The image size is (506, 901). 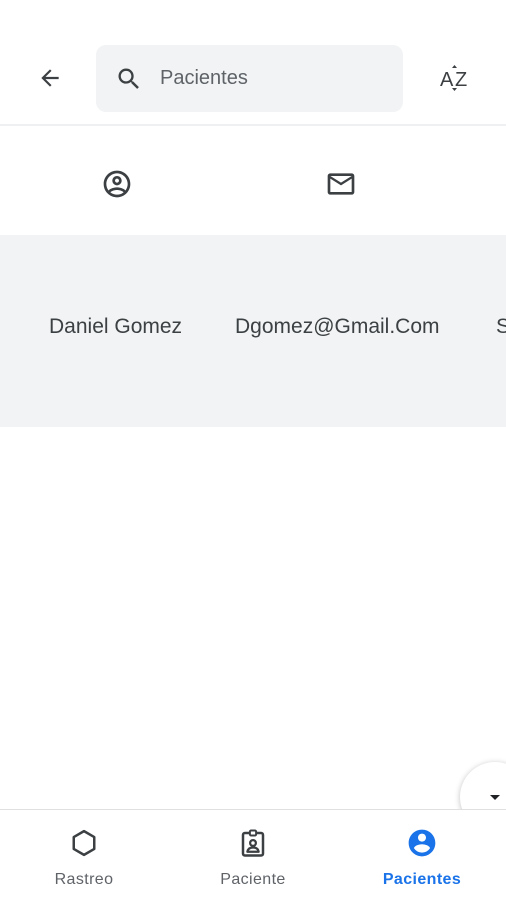 I want to click on arrow-back-icon, so click(x=50, y=78).